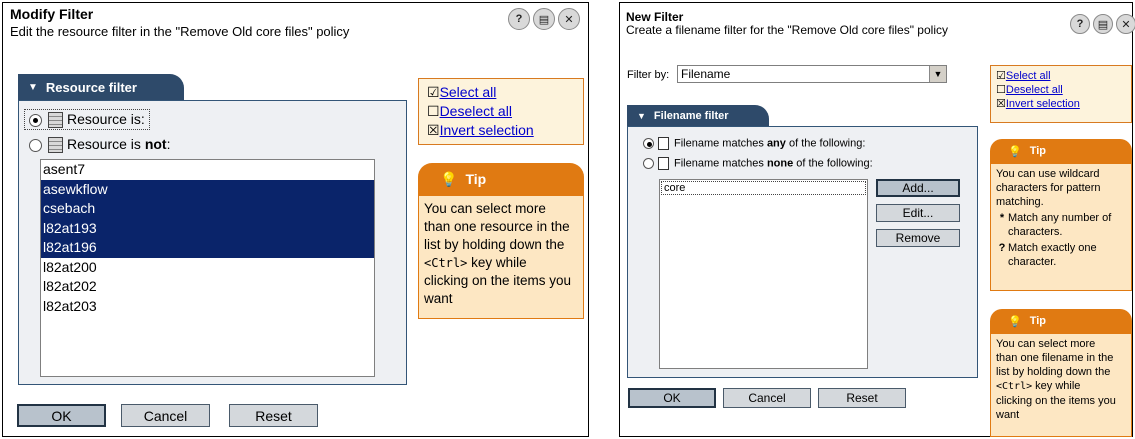 The width and height of the screenshot is (1135, 439). I want to click on tip-line: matching., so click(1020, 202).